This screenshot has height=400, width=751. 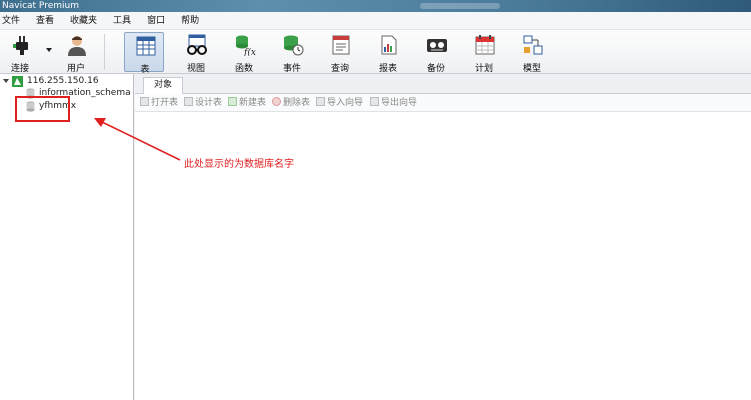 What do you see at coordinates (375, 6) in the screenshot?
I see `title-bar: Navicat Premium` at bounding box center [375, 6].